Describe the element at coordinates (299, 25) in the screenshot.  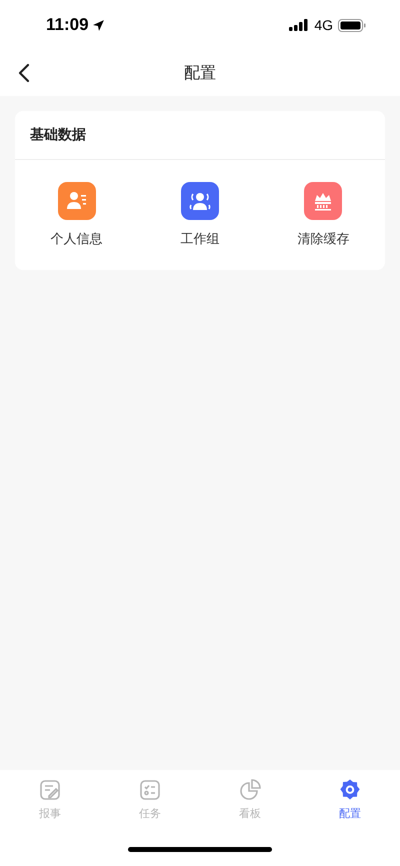
I see `signal-icon` at that location.